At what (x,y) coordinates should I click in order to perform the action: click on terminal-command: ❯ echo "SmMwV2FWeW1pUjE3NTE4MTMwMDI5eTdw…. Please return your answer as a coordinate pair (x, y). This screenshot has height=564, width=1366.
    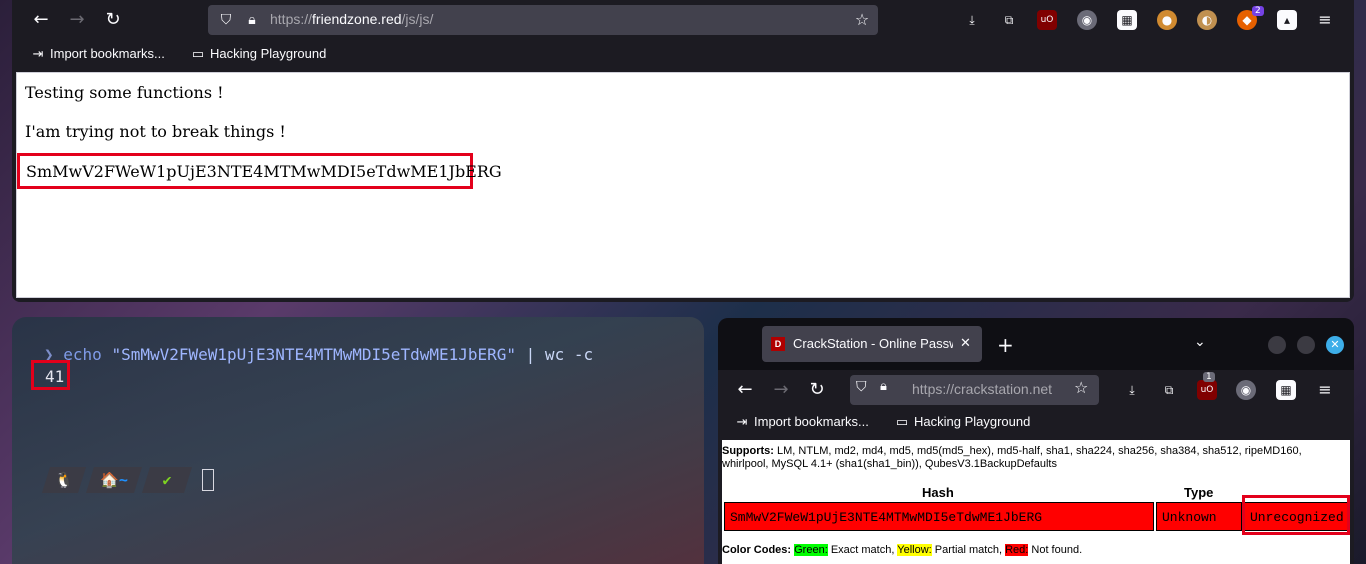
    Looking at the image, I should click on (319, 354).